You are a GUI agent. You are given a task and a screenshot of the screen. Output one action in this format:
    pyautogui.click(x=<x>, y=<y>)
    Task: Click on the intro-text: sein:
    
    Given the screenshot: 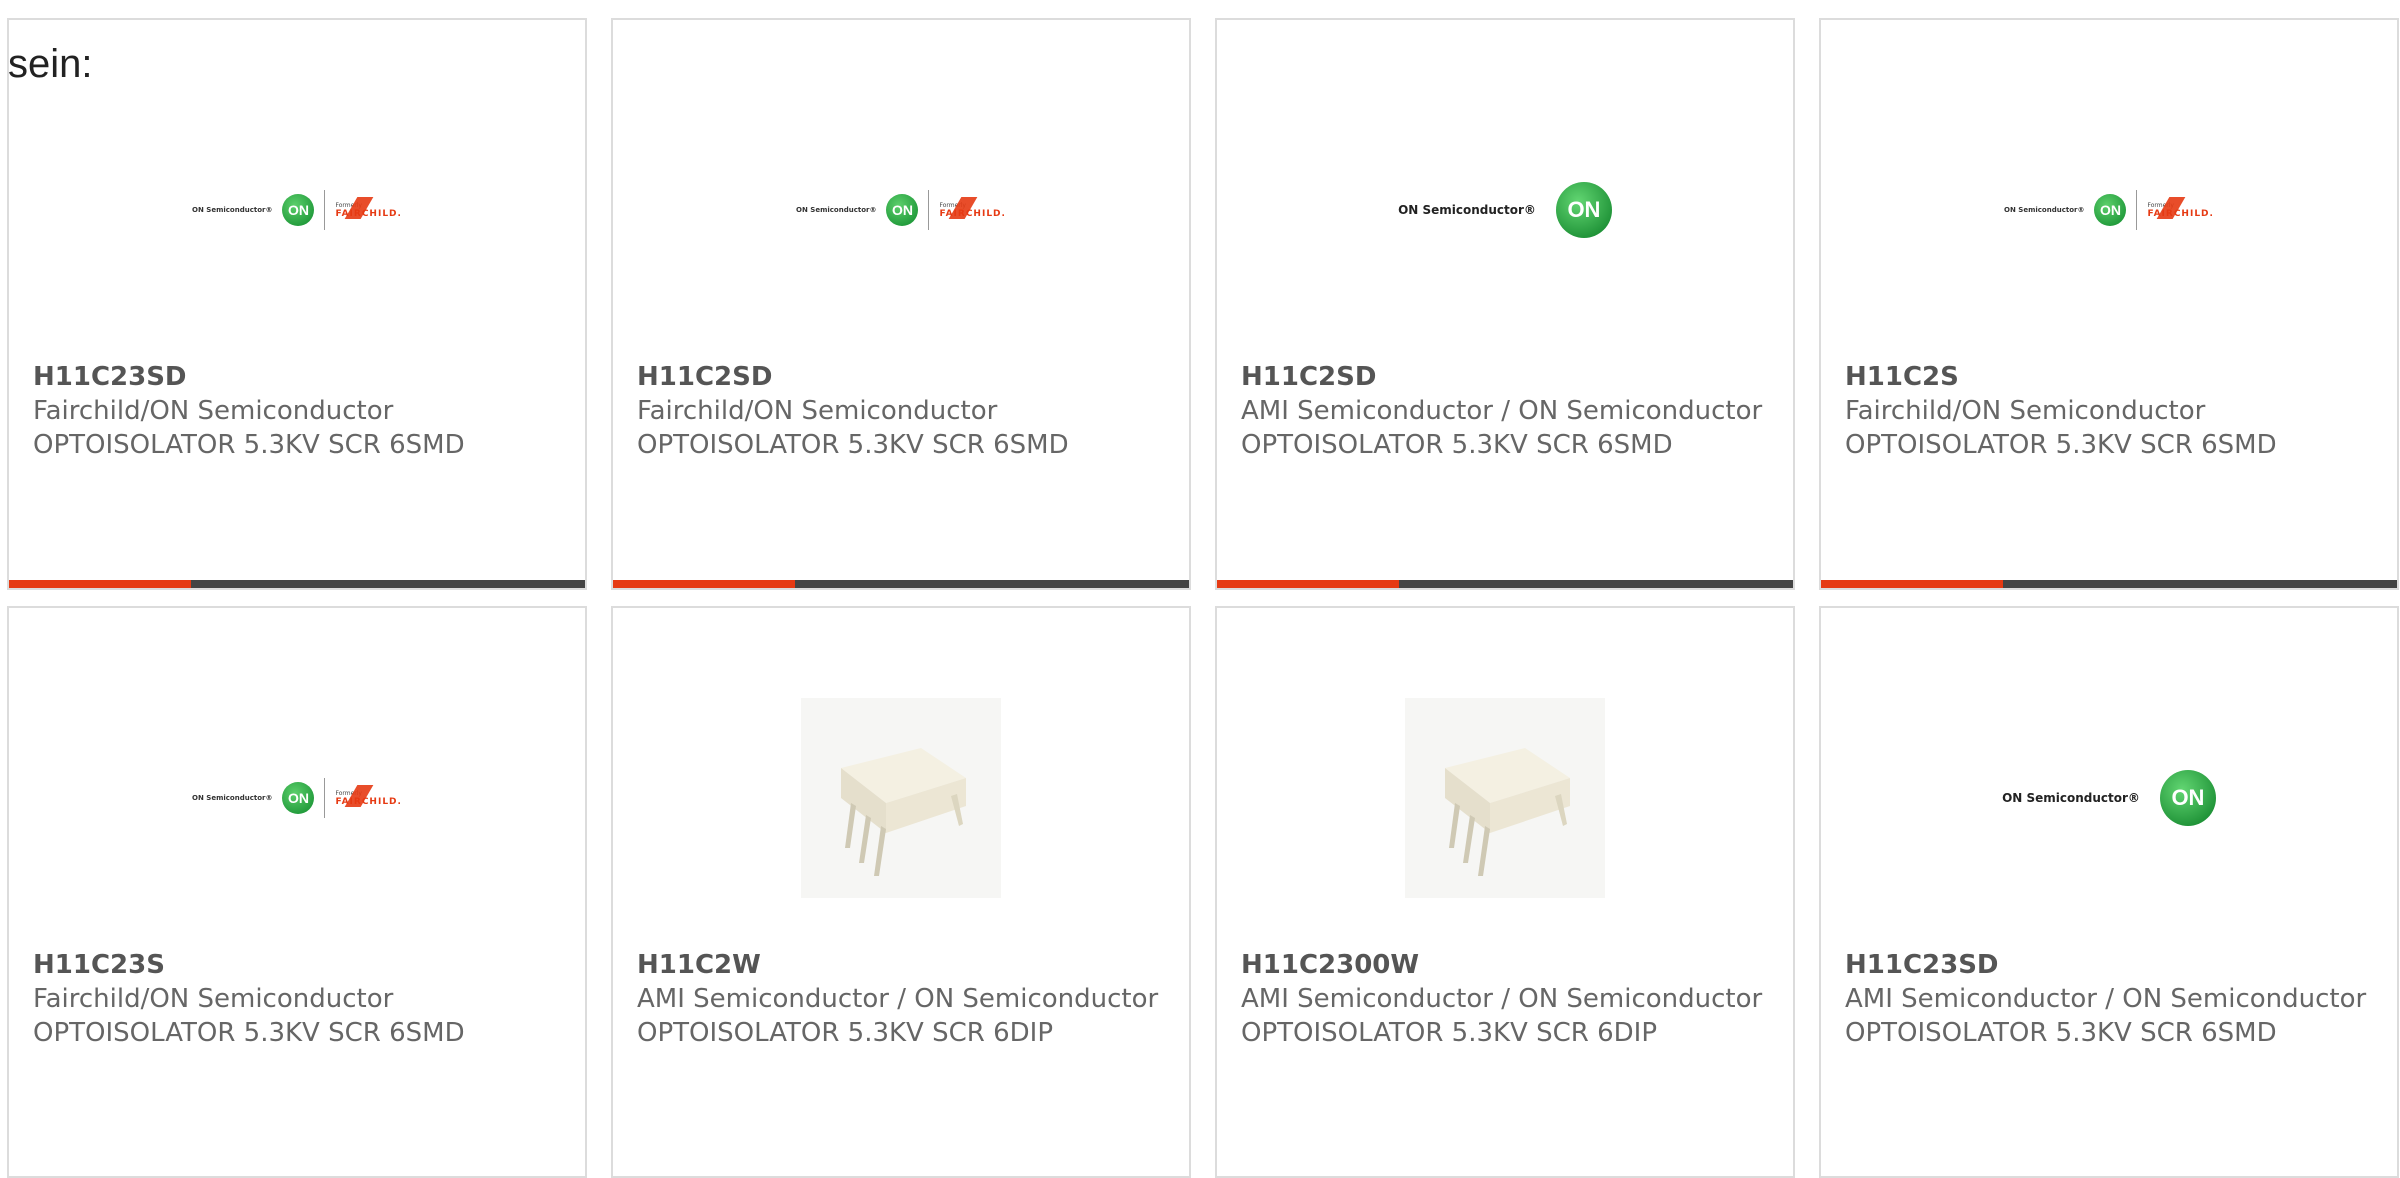 What is the action you would take?
    pyautogui.click(x=50, y=64)
    